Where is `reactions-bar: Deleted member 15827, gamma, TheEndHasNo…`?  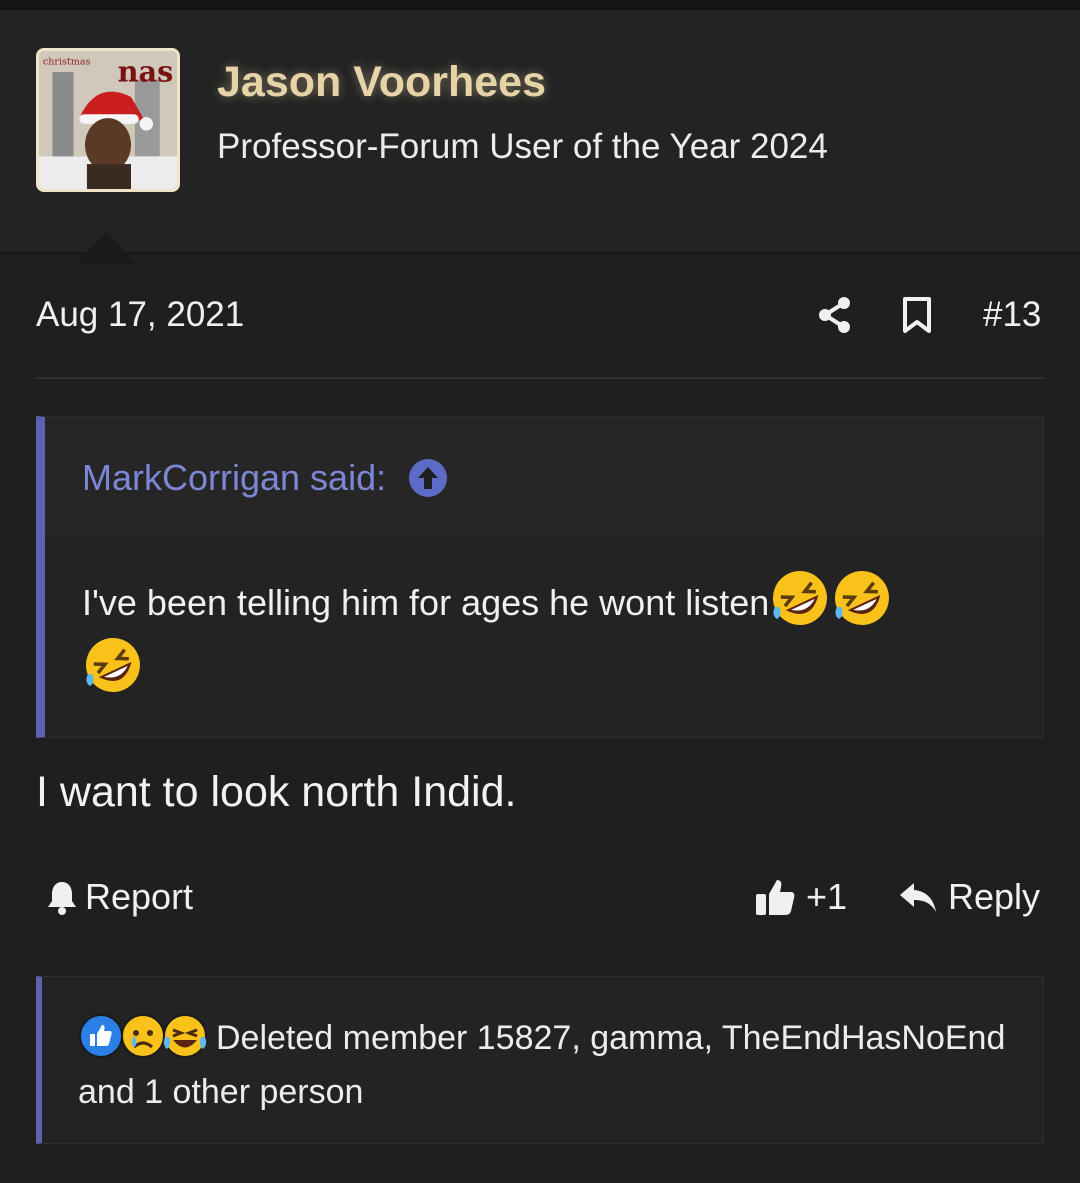
reactions-bar: Deleted member 15827, gamma, TheEndHasNo… is located at coordinates (540, 1060).